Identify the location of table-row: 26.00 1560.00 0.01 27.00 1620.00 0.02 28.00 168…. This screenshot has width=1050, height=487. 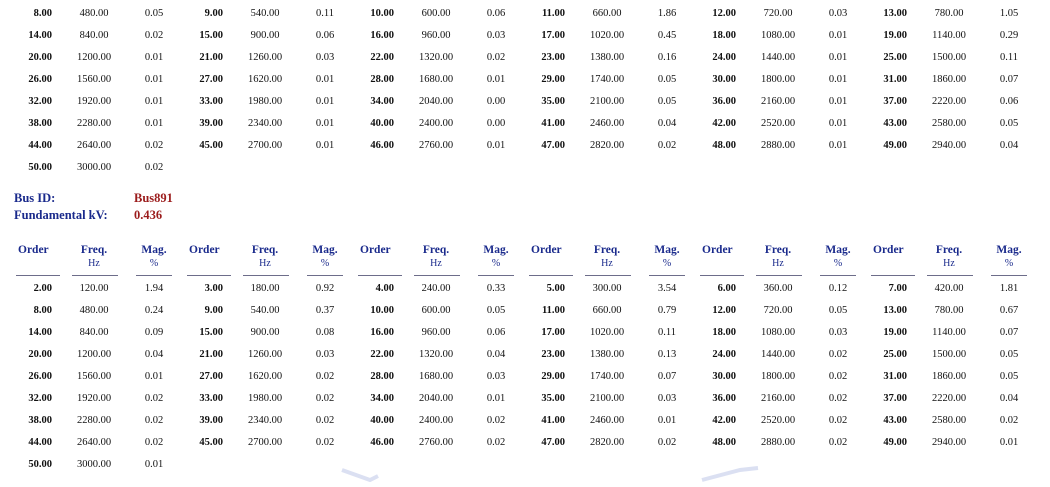
(525, 377).